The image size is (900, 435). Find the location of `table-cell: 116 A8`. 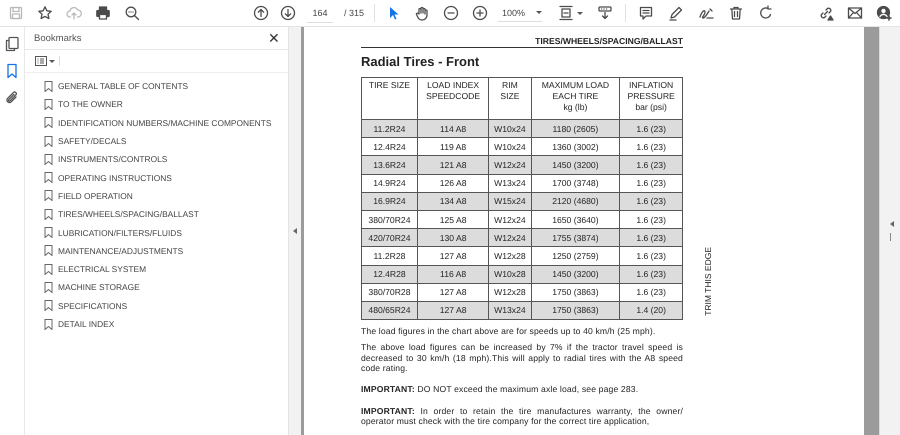

table-cell: 116 A8 is located at coordinates (453, 274).